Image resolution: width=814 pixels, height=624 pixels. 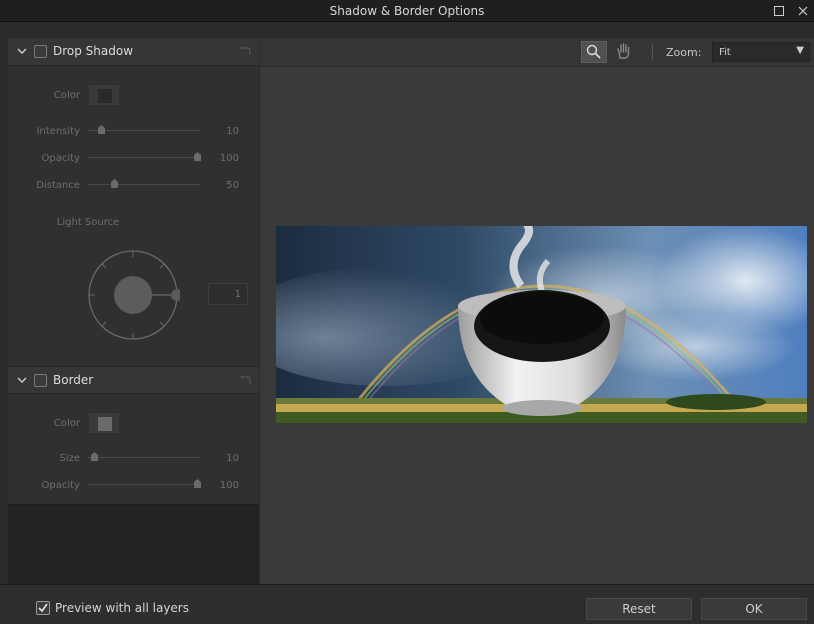 I want to click on title-bar: Shadow & Border Options, so click(x=407, y=11).